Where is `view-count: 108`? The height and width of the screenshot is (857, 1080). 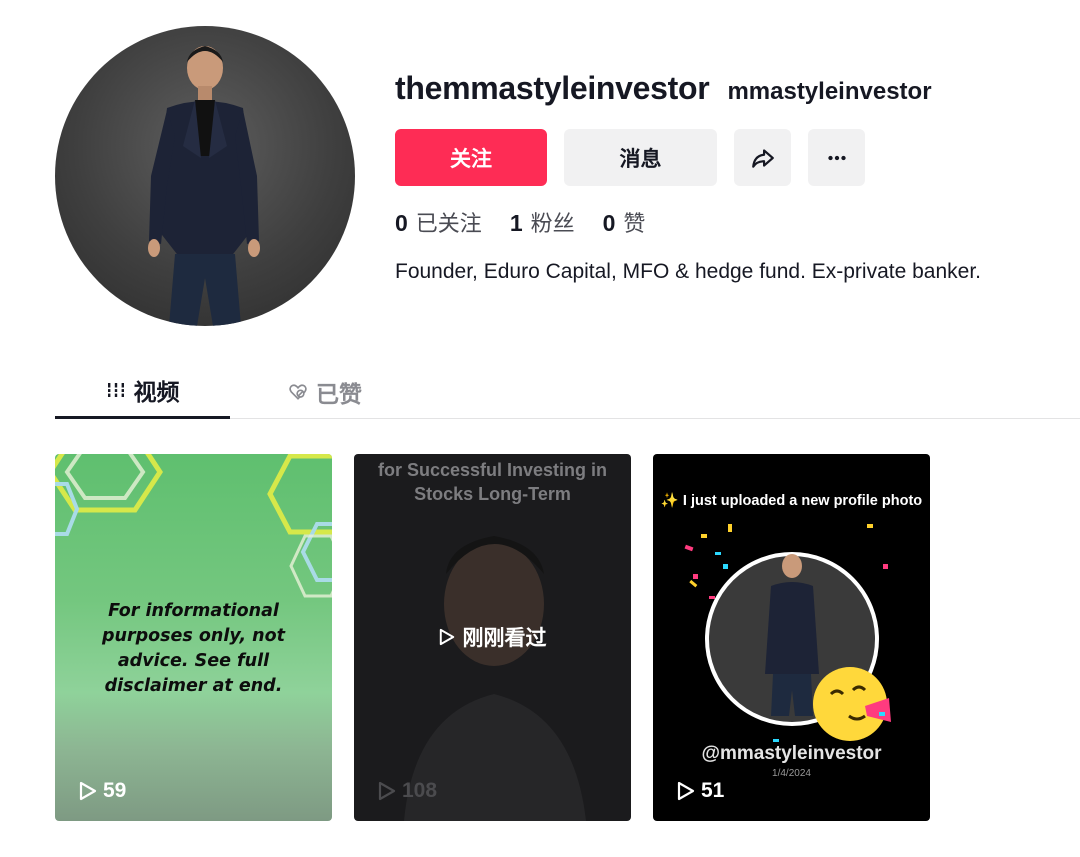 view-count: 108 is located at coordinates (407, 791).